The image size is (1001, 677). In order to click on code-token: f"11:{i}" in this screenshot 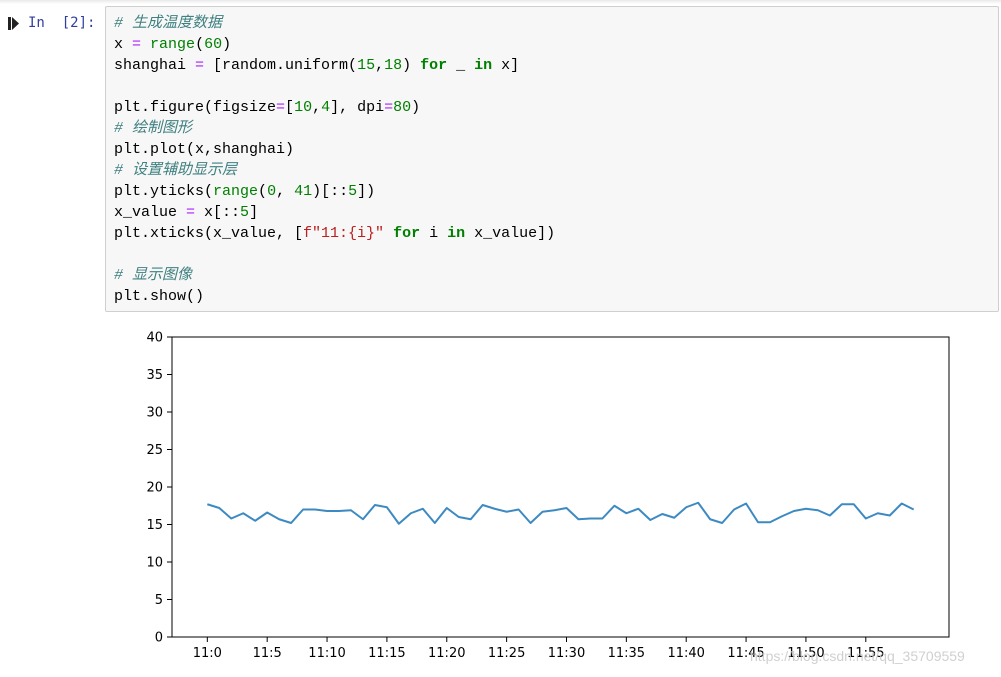, I will do `click(344, 233)`.